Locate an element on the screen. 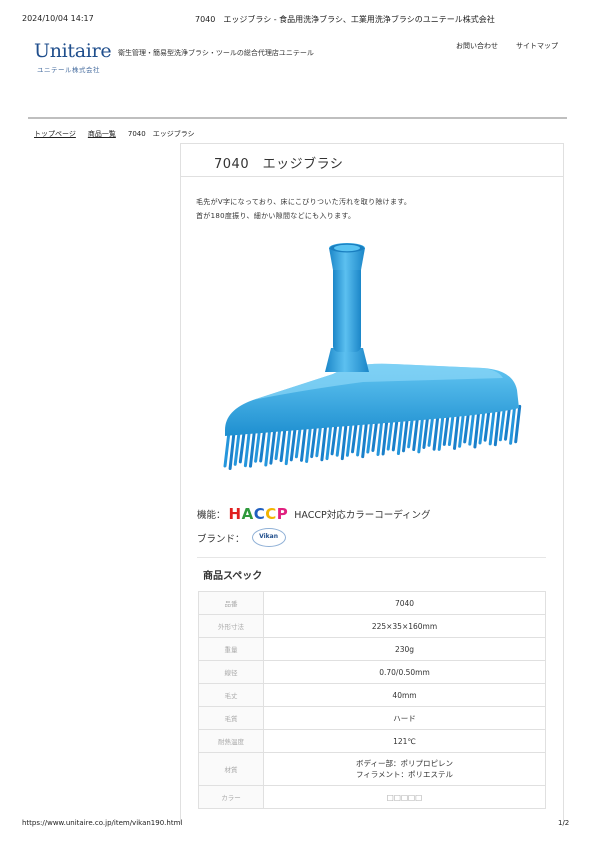  spec-row: 毛丈 40mm is located at coordinates (372, 695).